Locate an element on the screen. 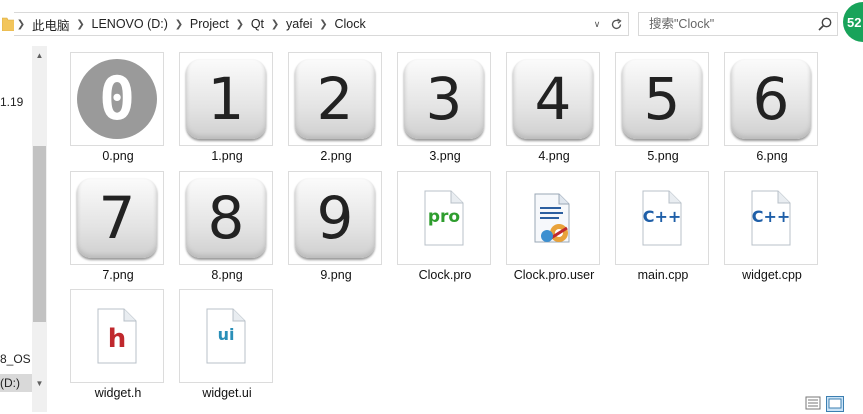 This screenshot has height=414, width=863. file-item: h widget.h is located at coordinates (118, 344).